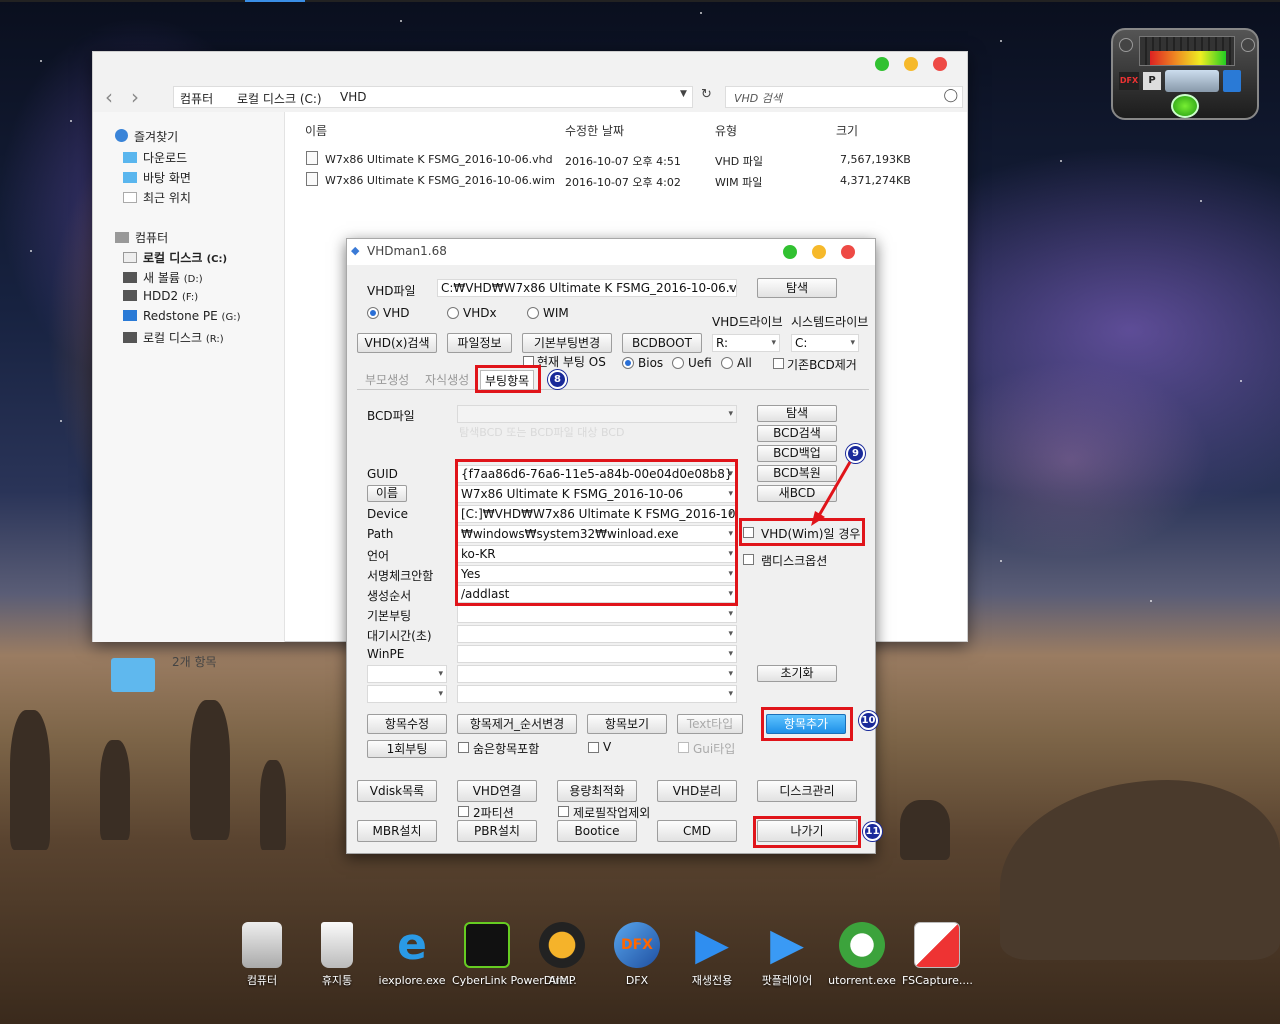 This screenshot has height=1024, width=1280. I want to click on dropdown-icon: ▼, so click(683, 94).